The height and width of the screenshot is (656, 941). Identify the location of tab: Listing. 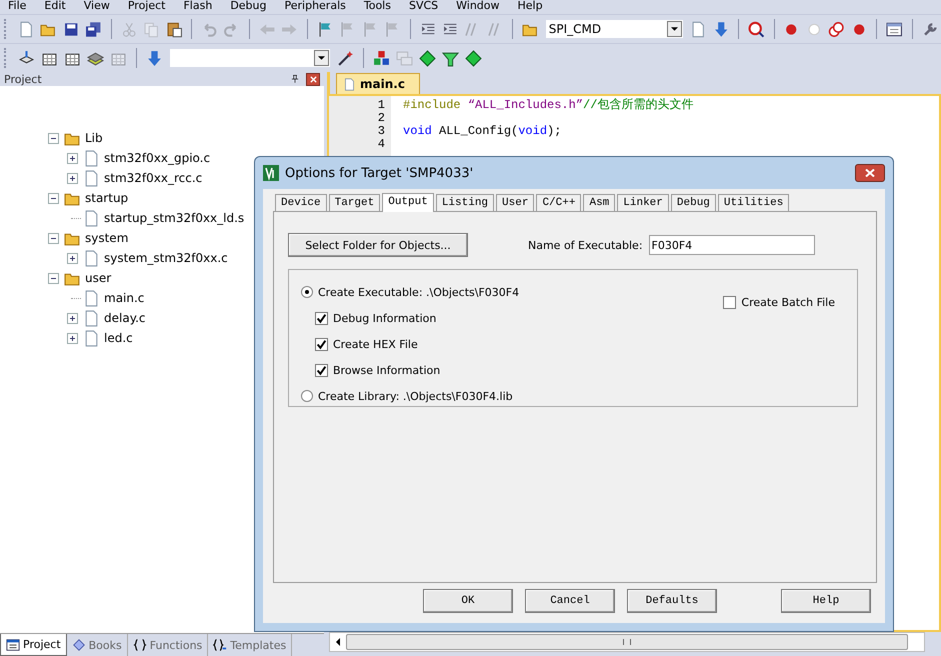
(465, 202).